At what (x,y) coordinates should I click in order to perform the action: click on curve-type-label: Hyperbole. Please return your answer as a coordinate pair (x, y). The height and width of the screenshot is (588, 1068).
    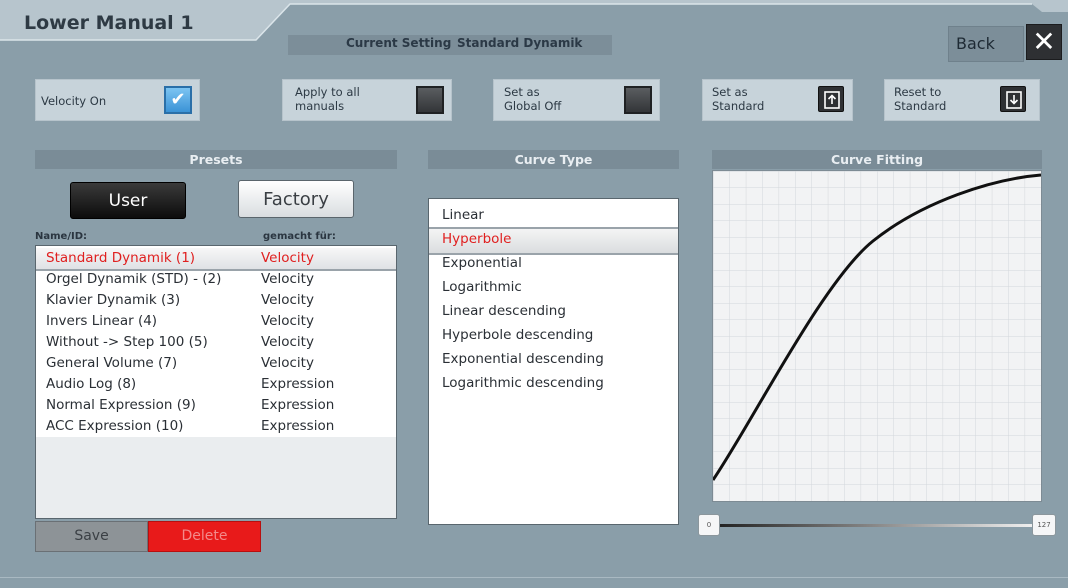
    Looking at the image, I should click on (477, 239).